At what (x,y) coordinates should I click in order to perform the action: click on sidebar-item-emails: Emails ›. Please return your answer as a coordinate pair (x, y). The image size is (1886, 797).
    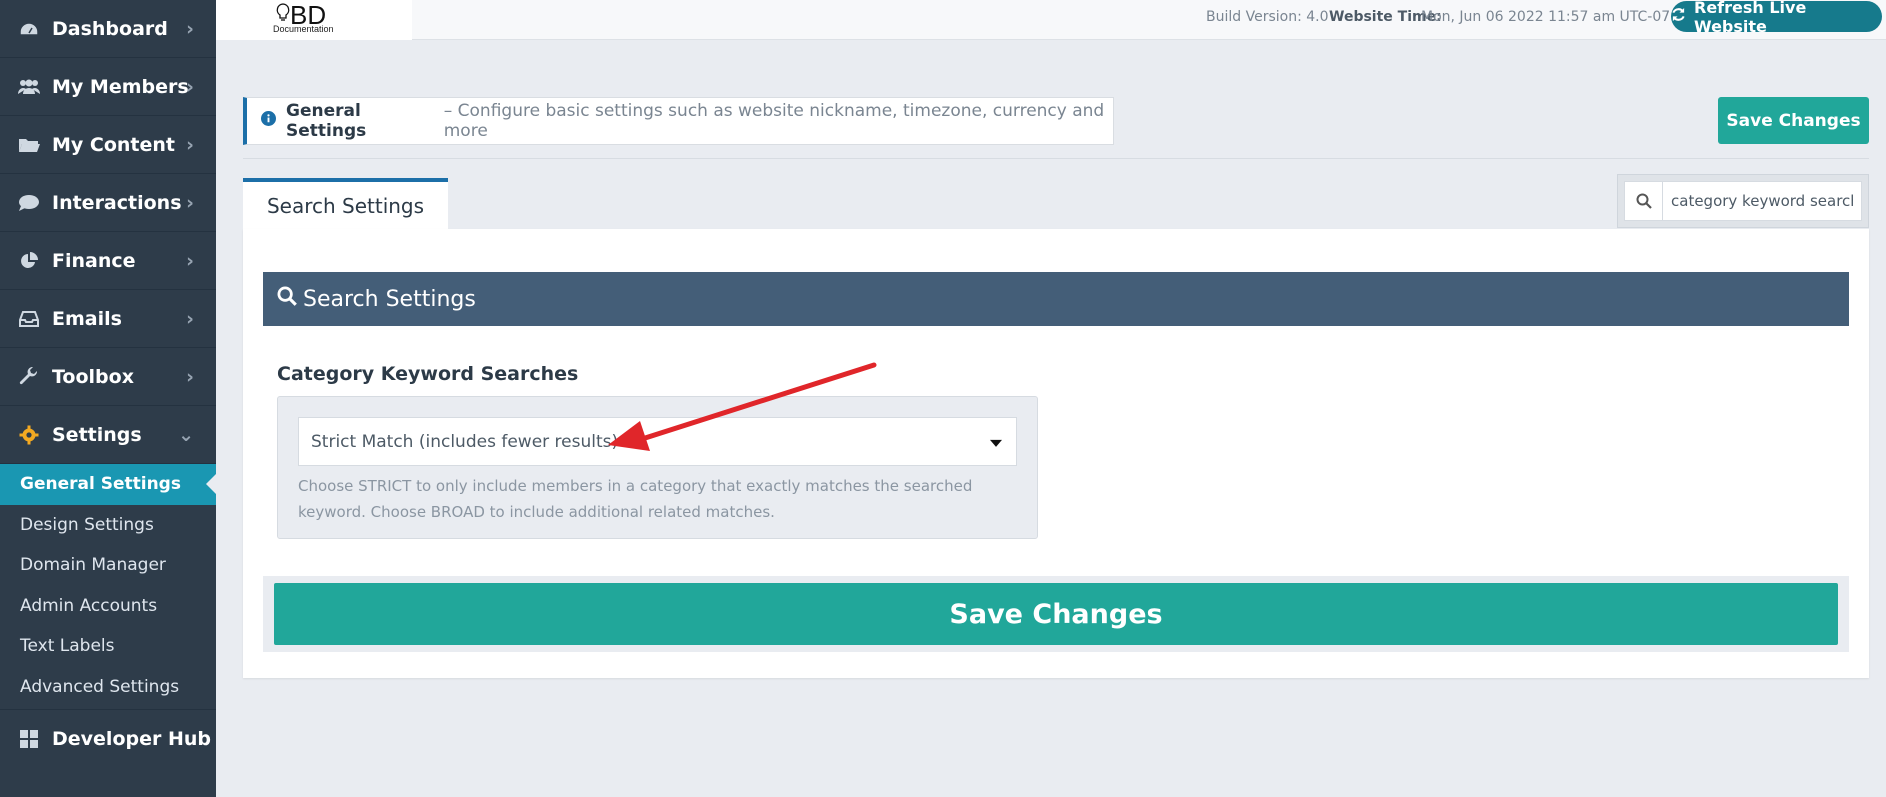
    Looking at the image, I should click on (108, 319).